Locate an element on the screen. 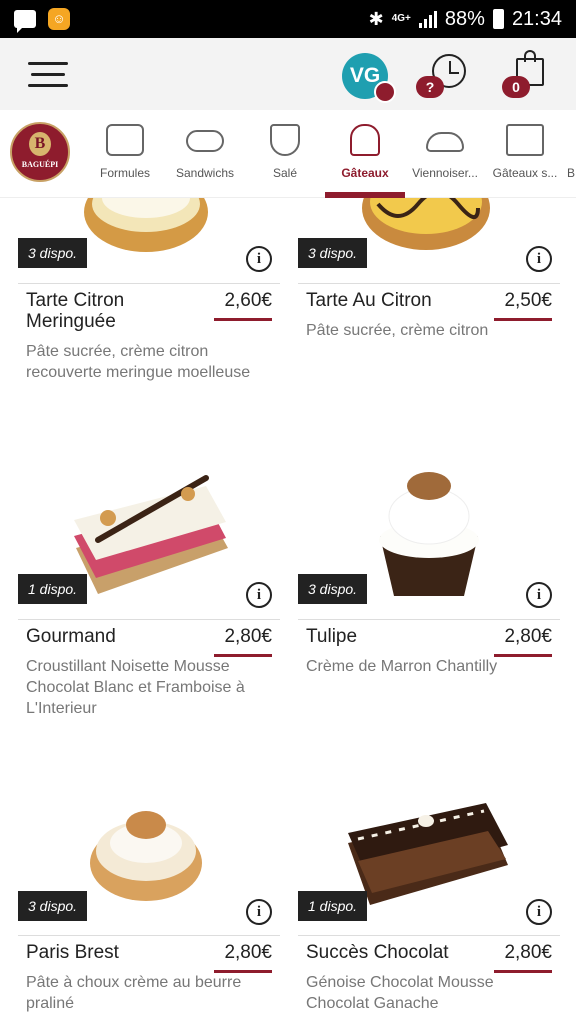 The image size is (576, 1024). product-price: 2,50€ is located at coordinates (528, 300).